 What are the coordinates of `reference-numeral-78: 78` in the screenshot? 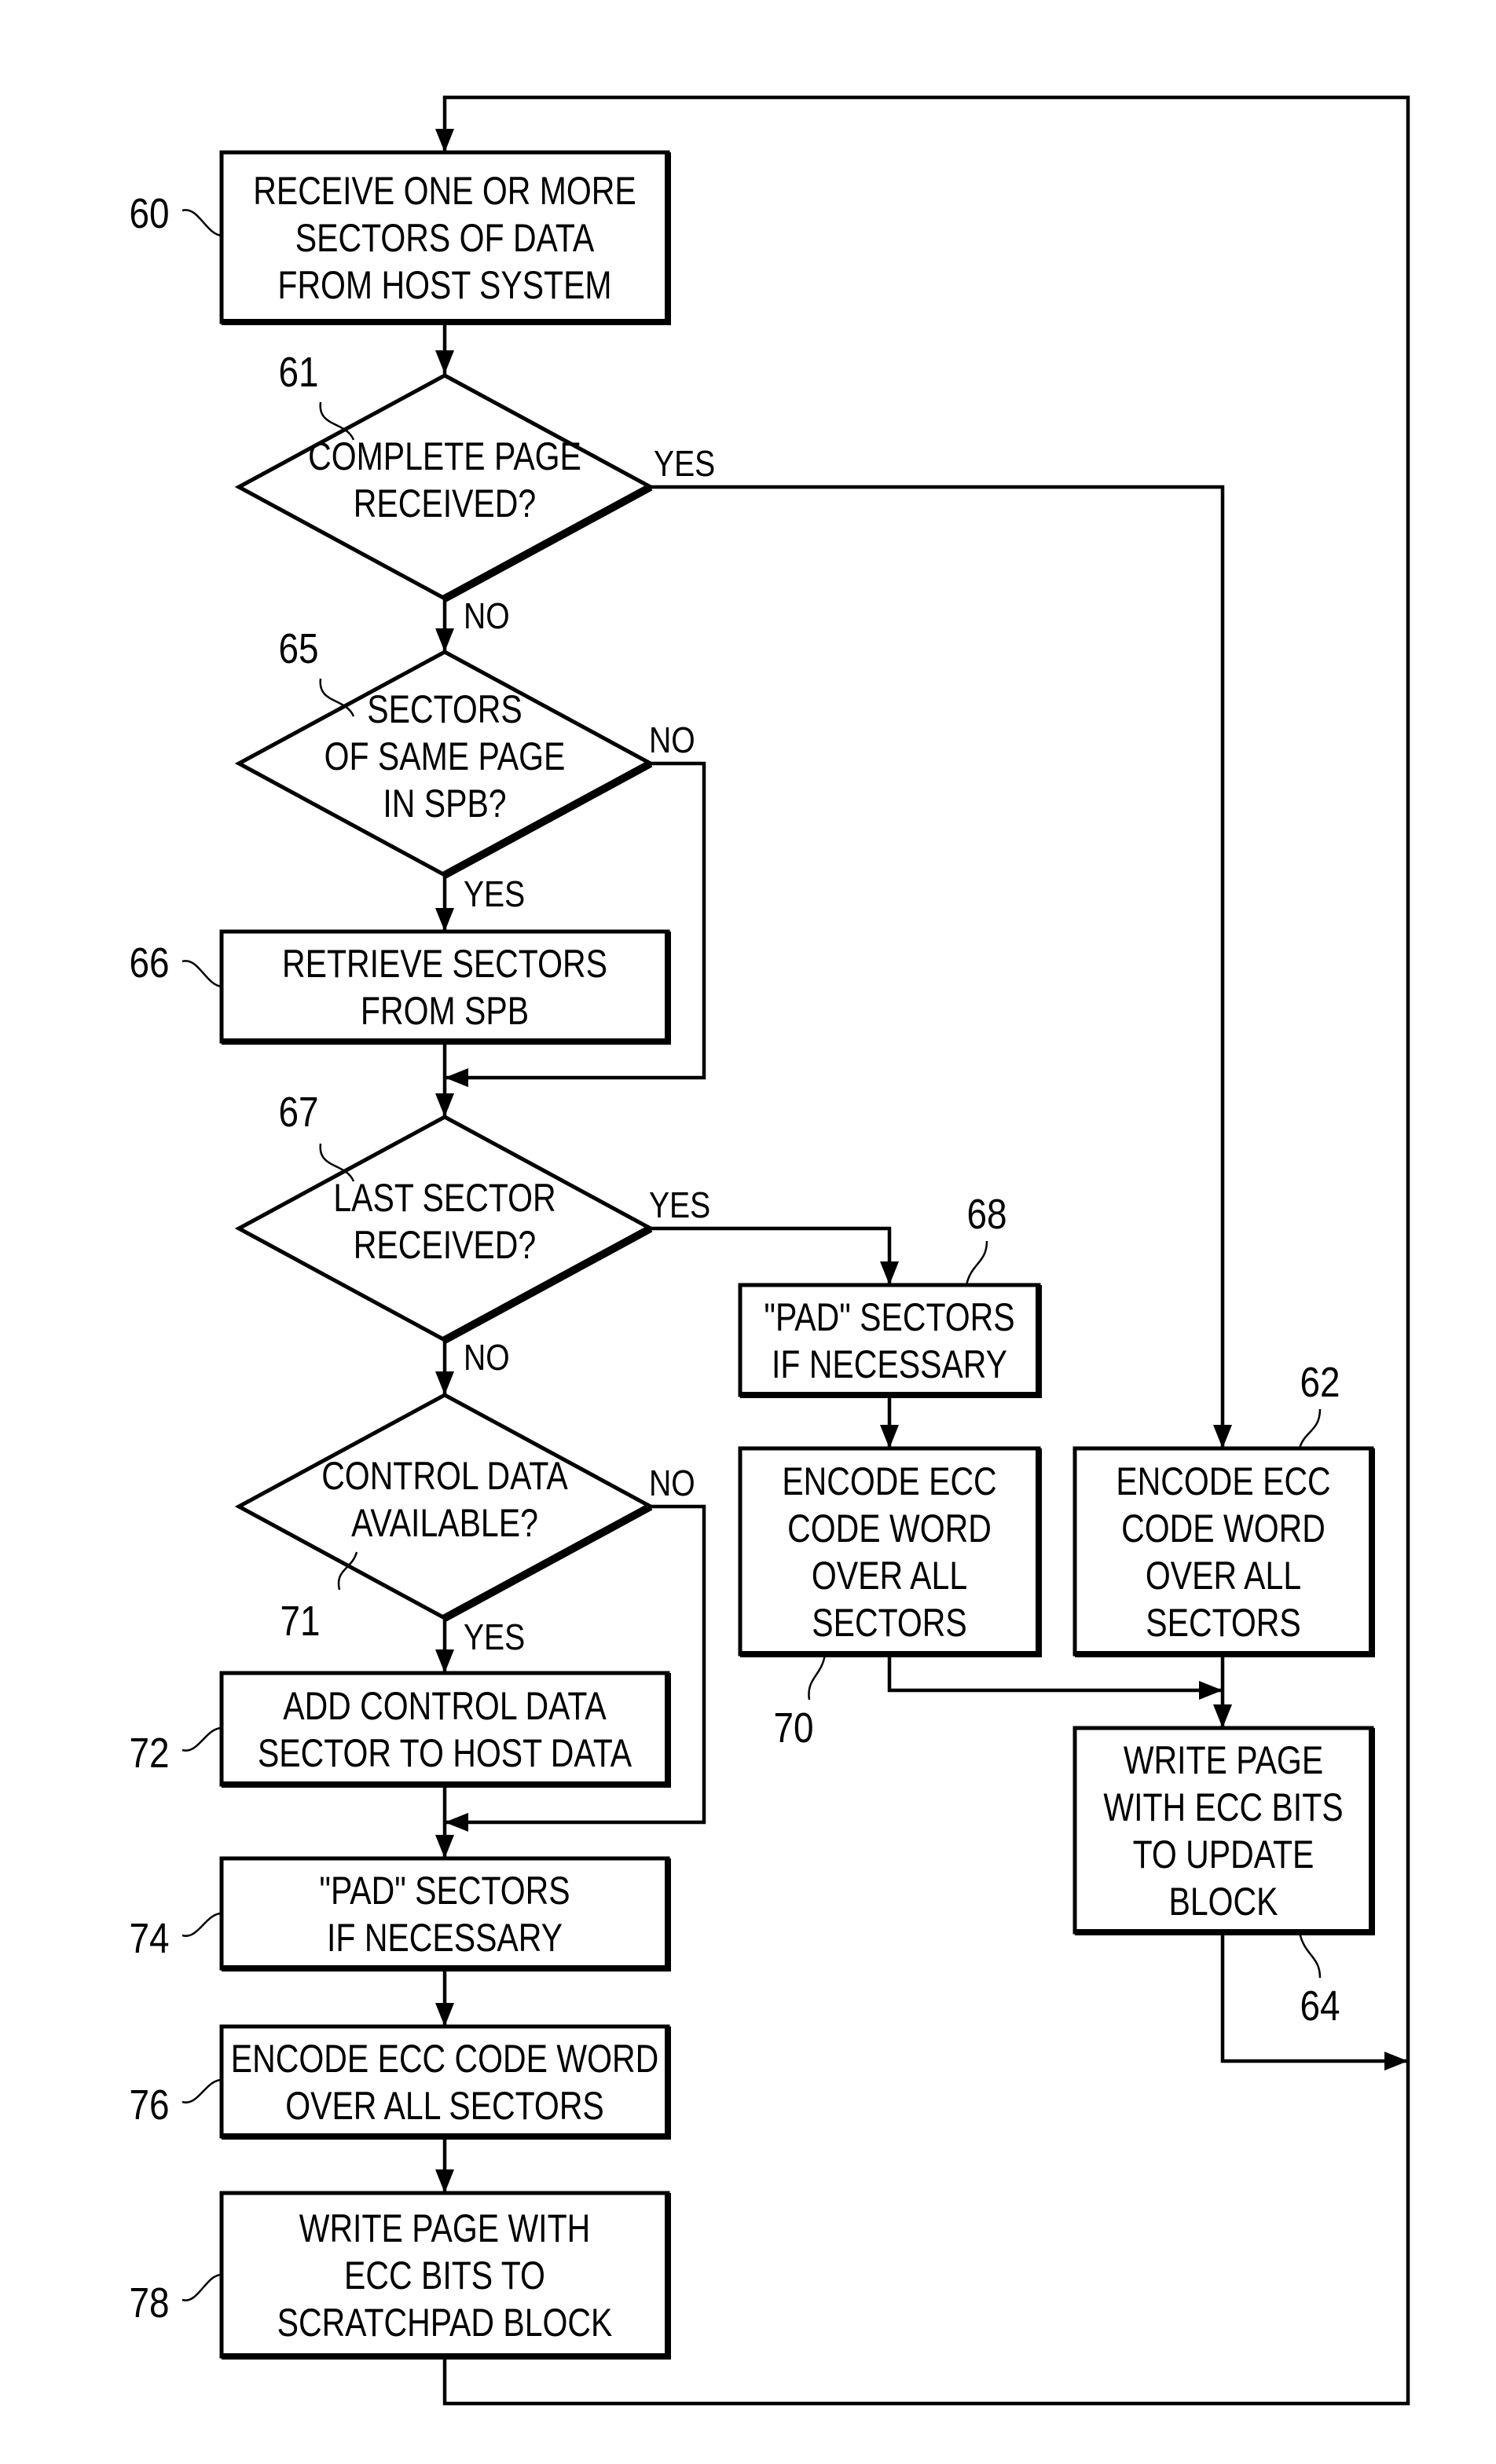 It's located at (149, 2303).